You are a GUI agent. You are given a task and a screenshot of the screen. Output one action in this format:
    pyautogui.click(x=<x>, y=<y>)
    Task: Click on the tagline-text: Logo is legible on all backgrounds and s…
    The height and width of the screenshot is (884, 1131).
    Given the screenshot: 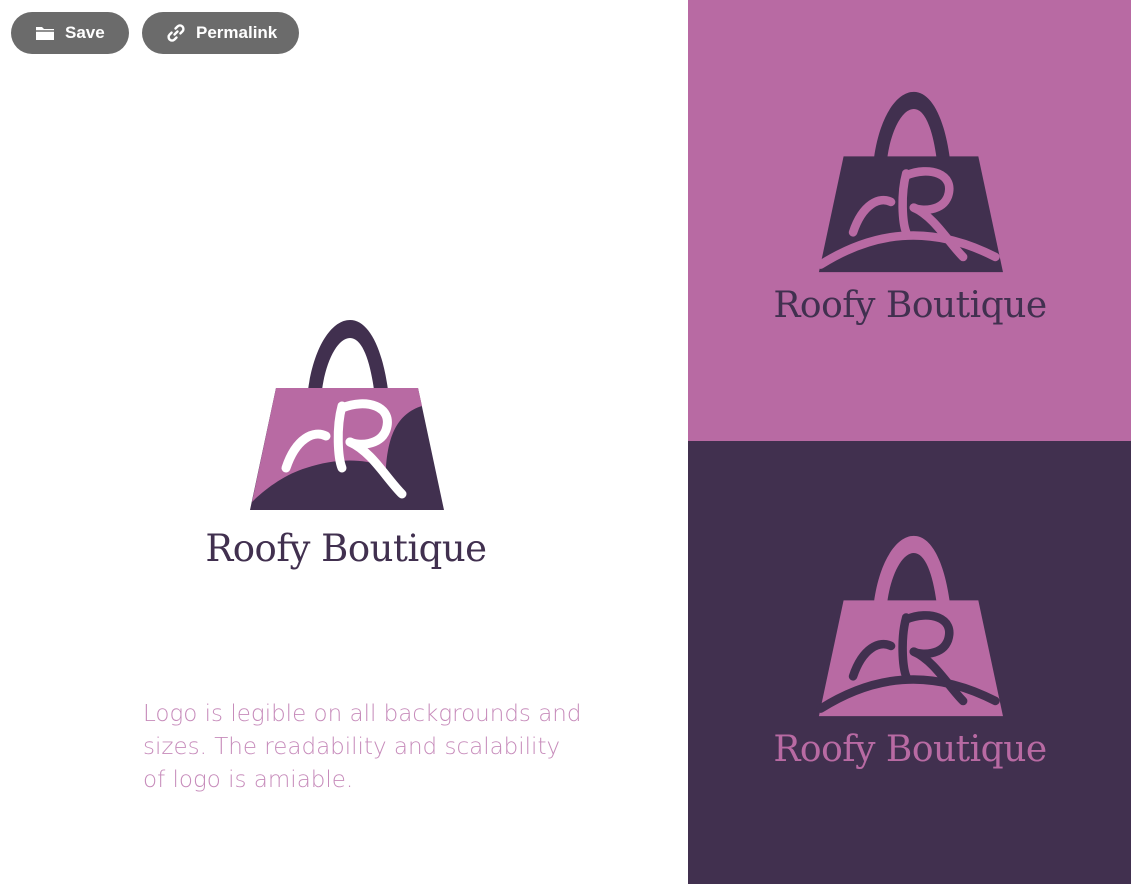 What is the action you would take?
    pyautogui.click(x=362, y=747)
    